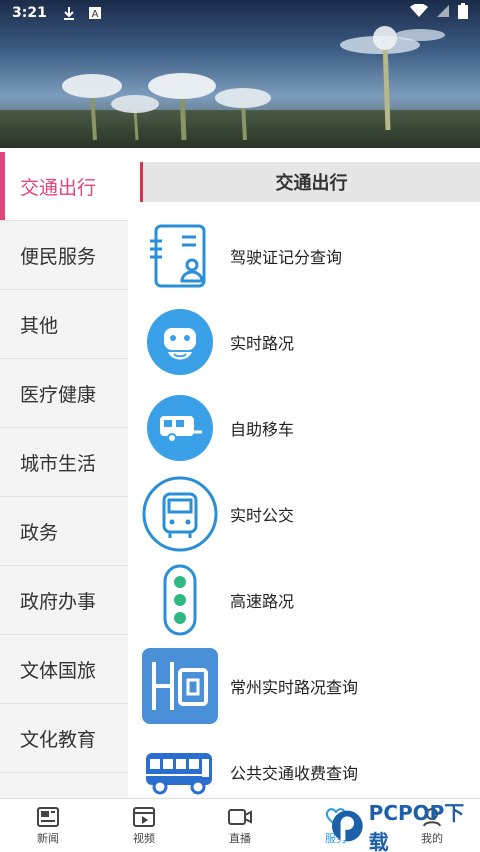  I want to click on live-camera-icon, so click(240, 816).